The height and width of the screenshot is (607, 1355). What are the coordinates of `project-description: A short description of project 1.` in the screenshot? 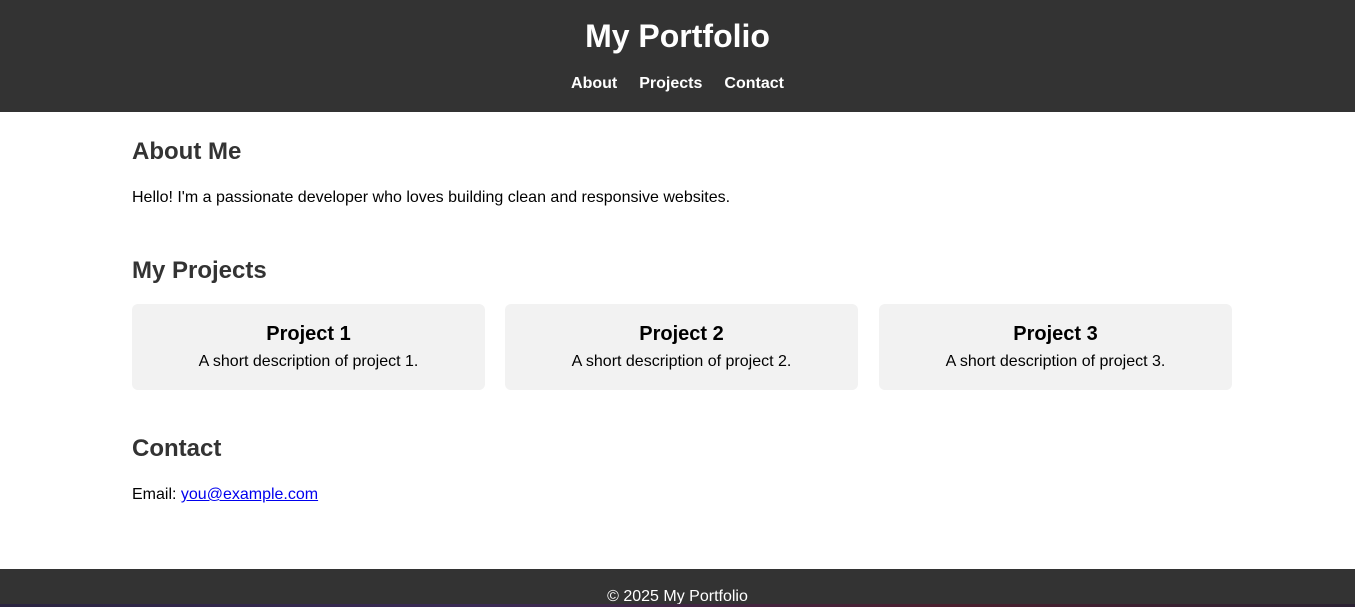 It's located at (308, 361).